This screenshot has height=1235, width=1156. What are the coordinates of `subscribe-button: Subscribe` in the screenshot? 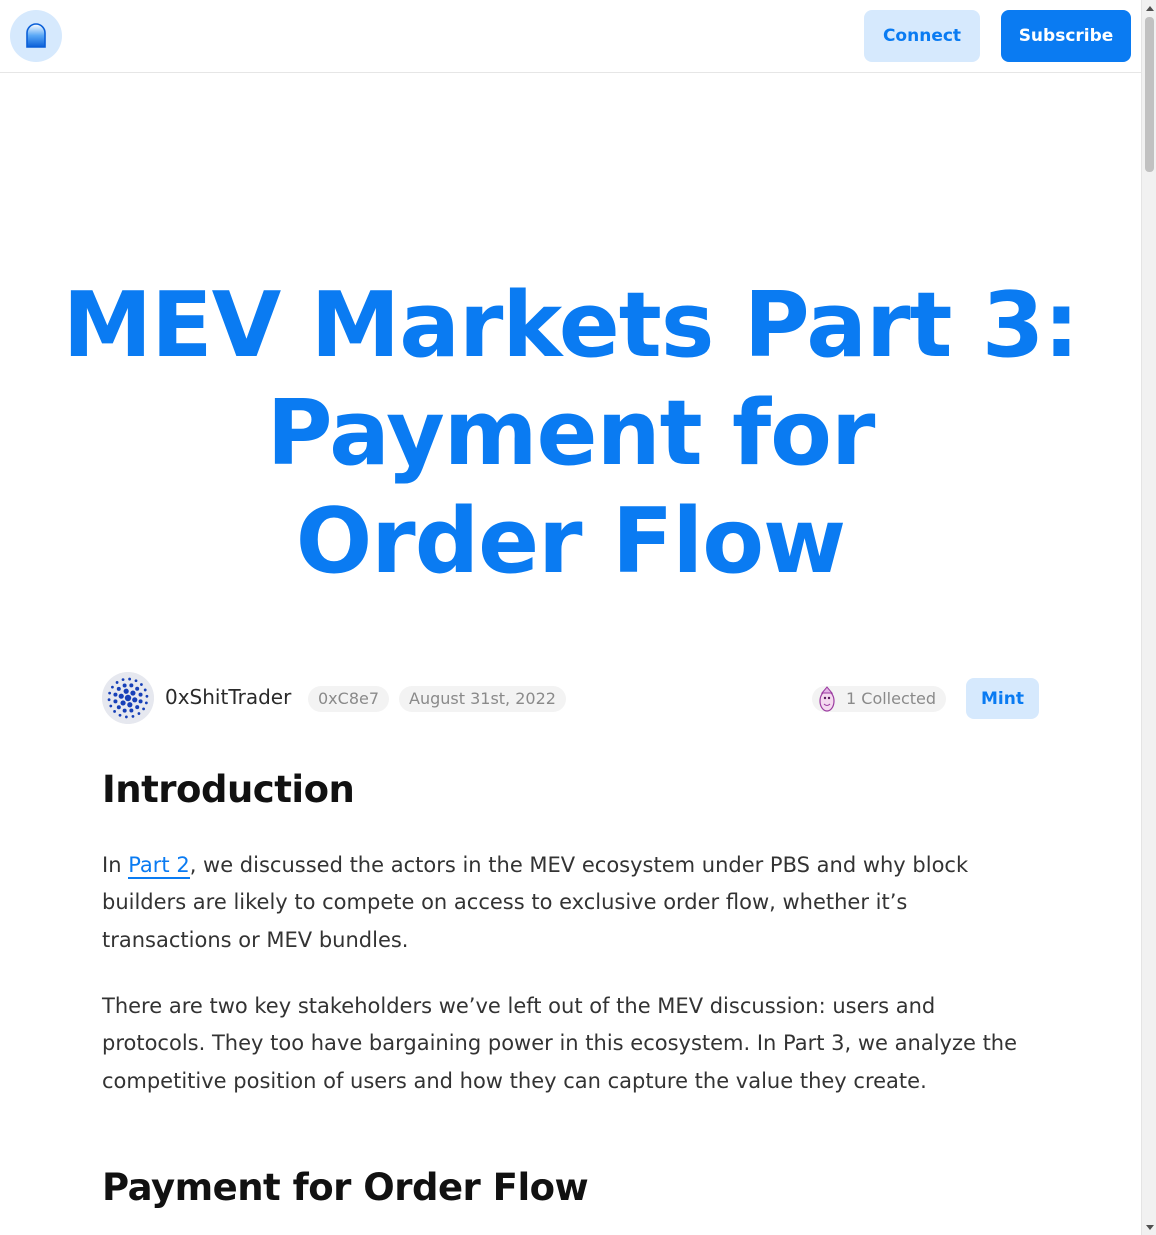 It's located at (1066, 36).